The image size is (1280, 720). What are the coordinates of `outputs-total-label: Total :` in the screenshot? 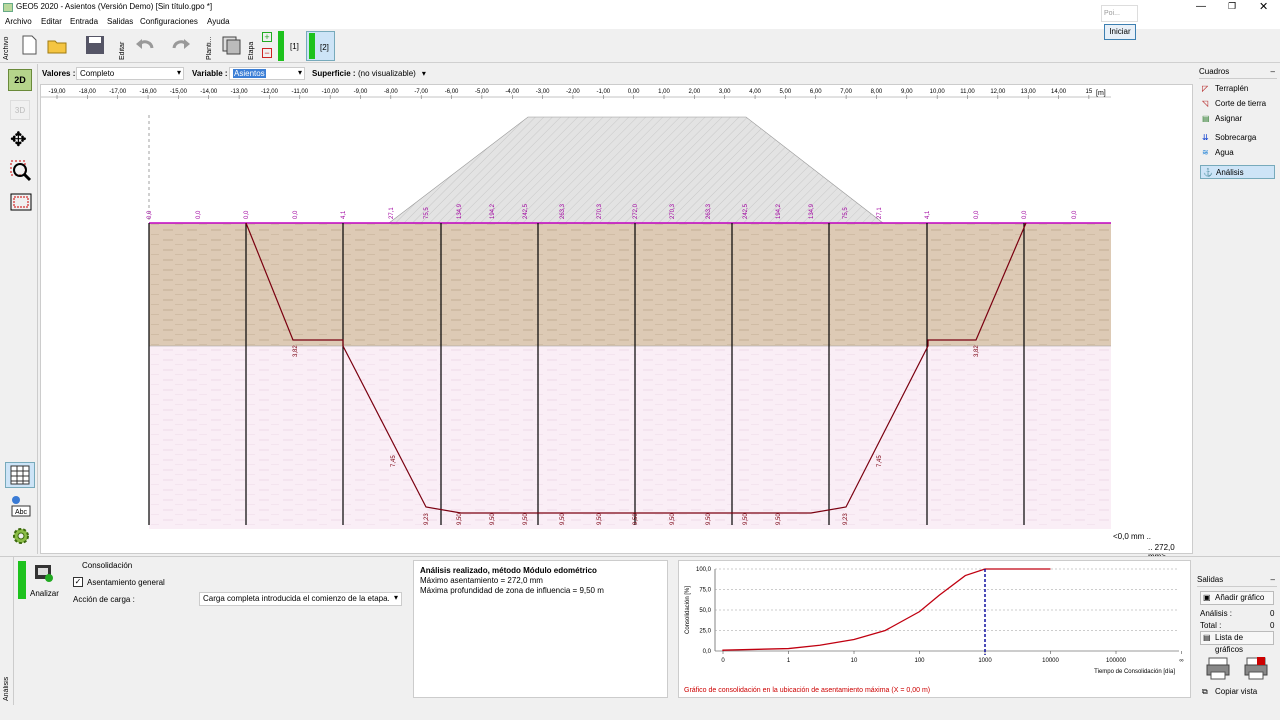 It's located at (1211, 625).